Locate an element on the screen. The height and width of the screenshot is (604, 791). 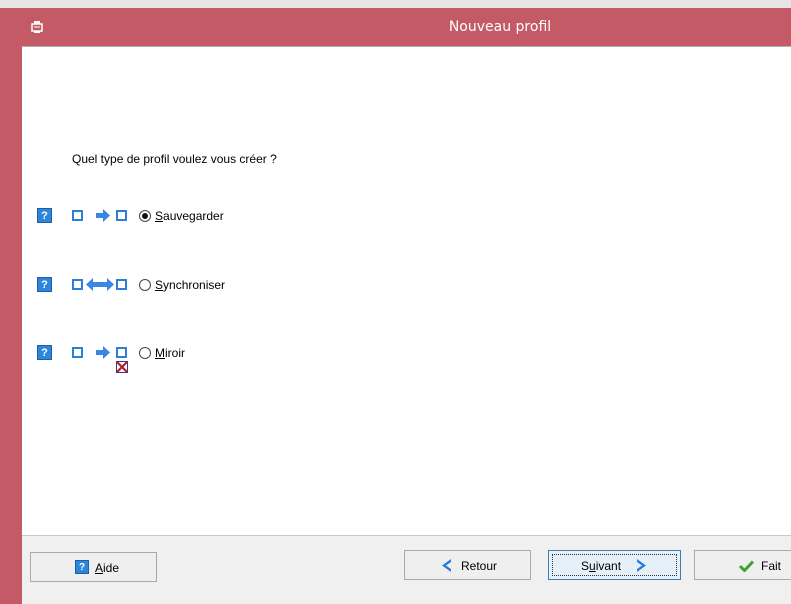
accelerator-letter: M is located at coordinates (160, 353).